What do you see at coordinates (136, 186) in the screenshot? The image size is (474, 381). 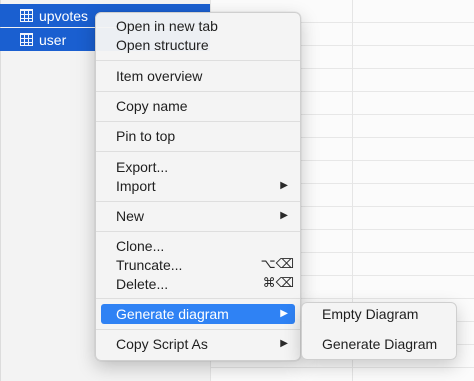 I see `menu-item-label: Import` at bounding box center [136, 186].